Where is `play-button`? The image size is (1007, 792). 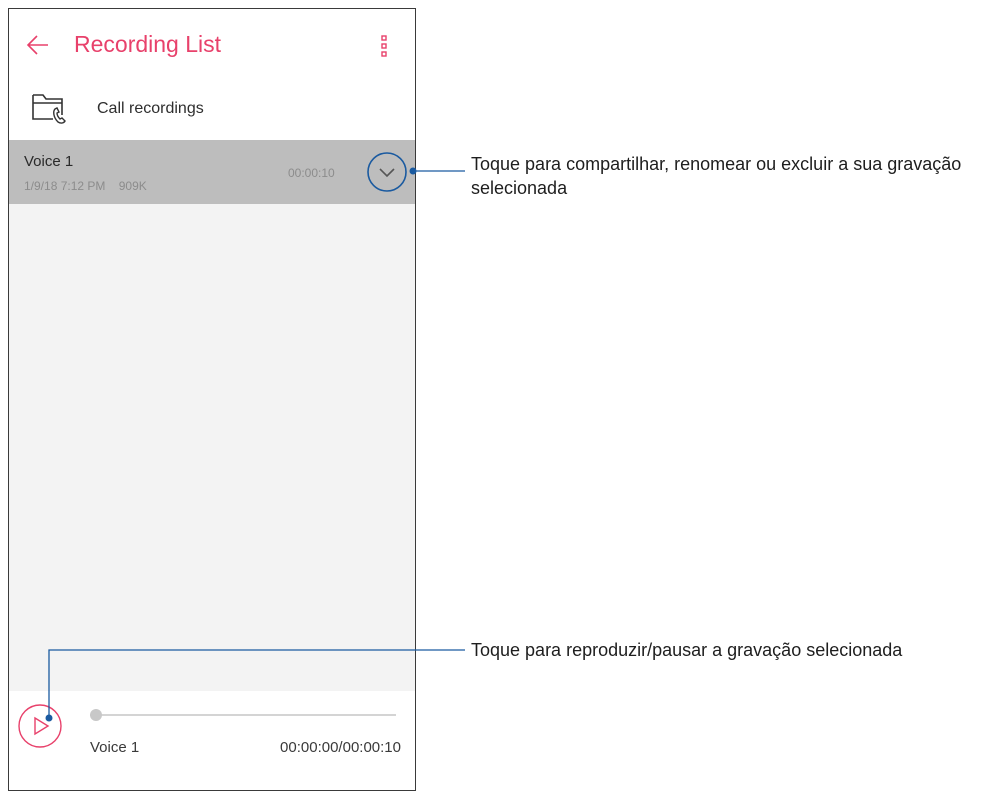 play-button is located at coordinates (40, 726).